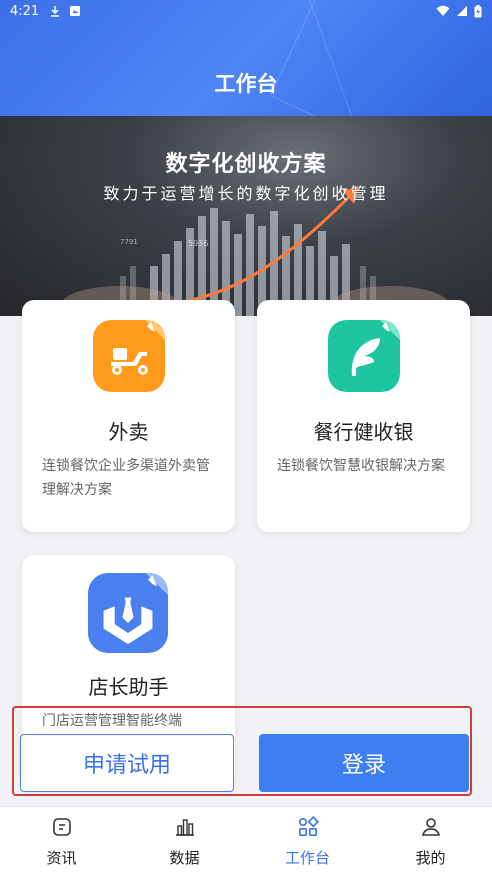  What do you see at coordinates (430, 858) in the screenshot?
I see `tab-label: 我的` at bounding box center [430, 858].